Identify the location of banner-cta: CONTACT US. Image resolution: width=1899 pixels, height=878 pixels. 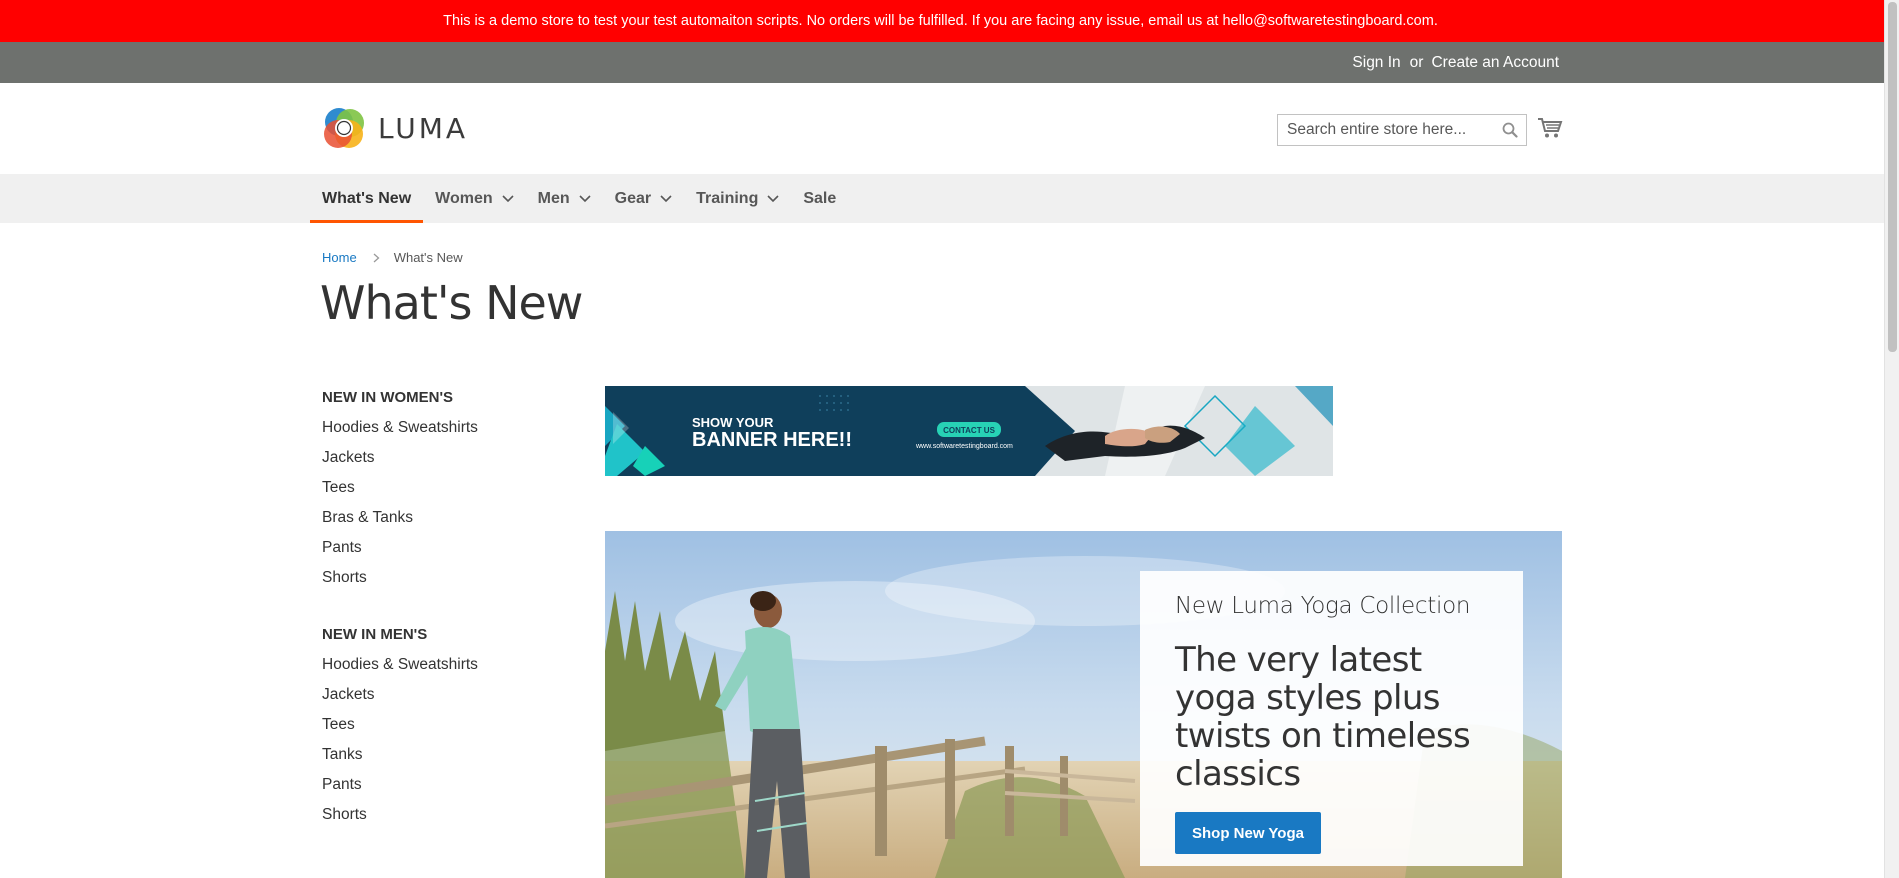
(969, 430).